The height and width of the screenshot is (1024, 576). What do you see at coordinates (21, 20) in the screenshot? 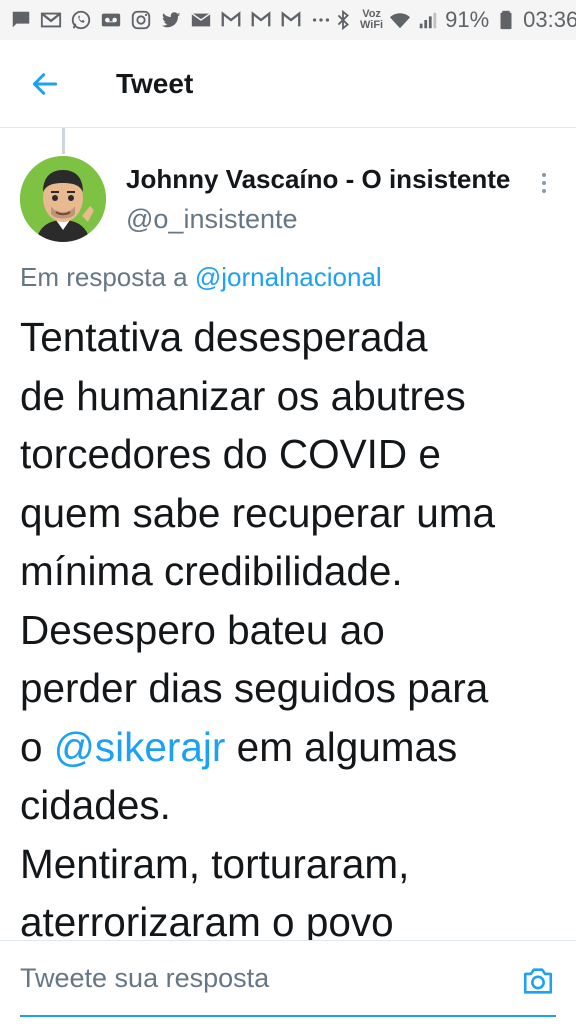
I see `chat-icon` at bounding box center [21, 20].